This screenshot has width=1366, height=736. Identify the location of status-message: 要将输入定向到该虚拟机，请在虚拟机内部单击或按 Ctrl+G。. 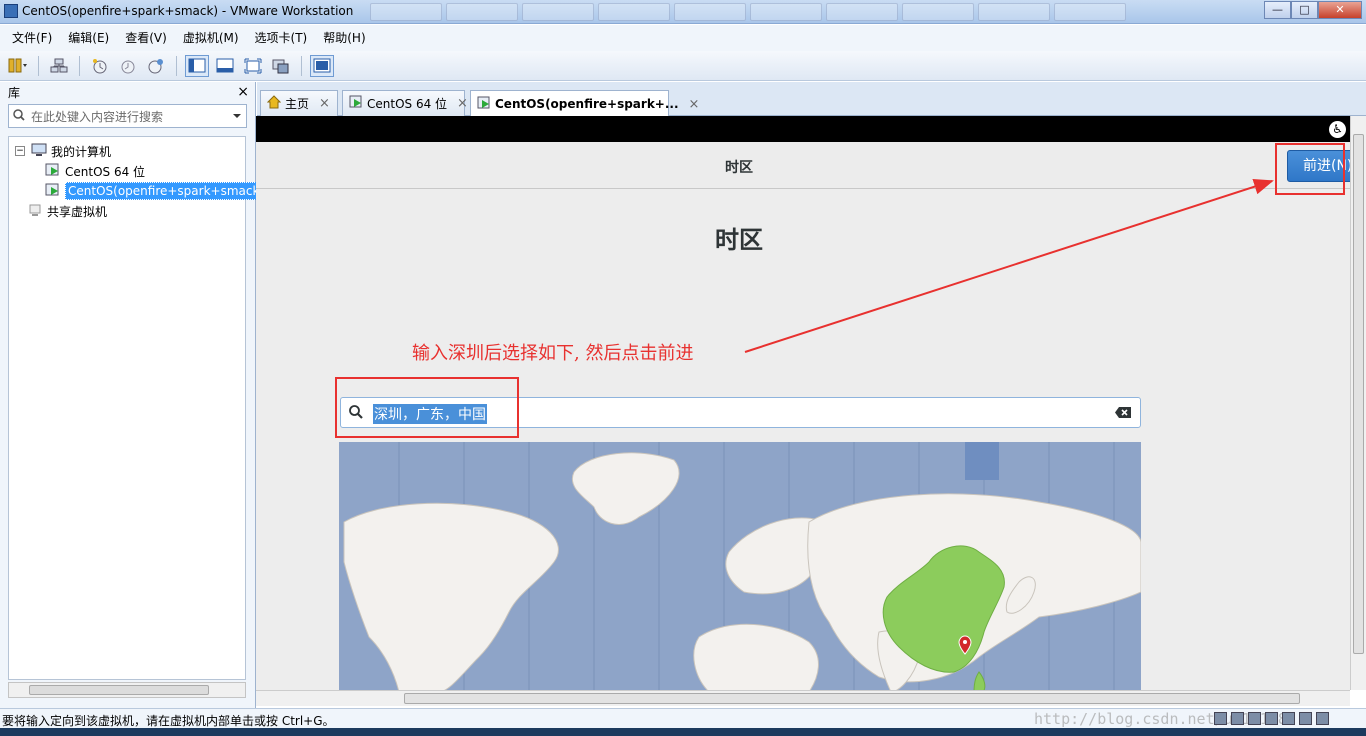
(168, 721).